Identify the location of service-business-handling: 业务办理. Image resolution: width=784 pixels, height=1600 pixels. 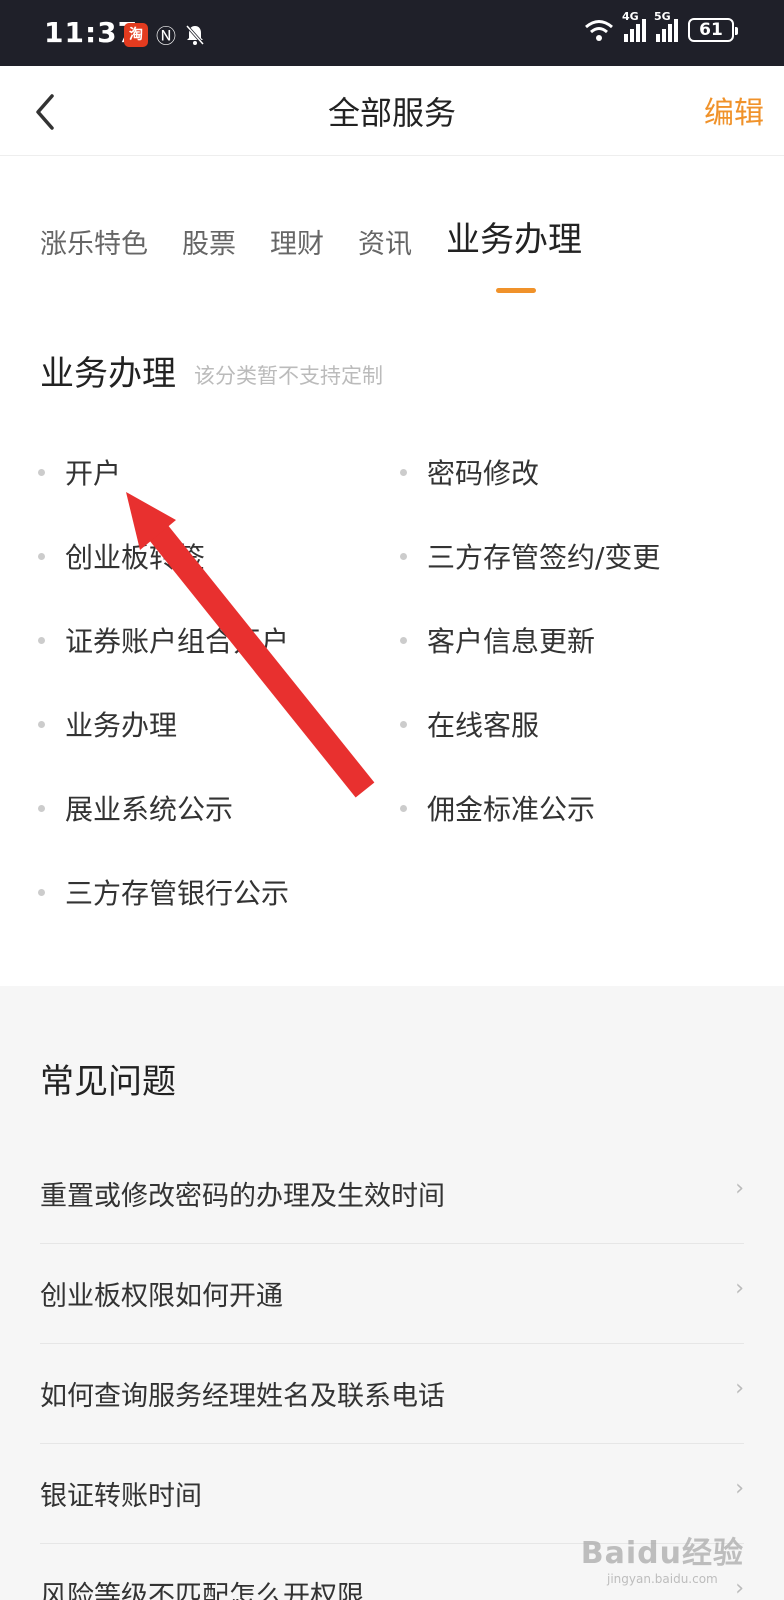
(107, 724).